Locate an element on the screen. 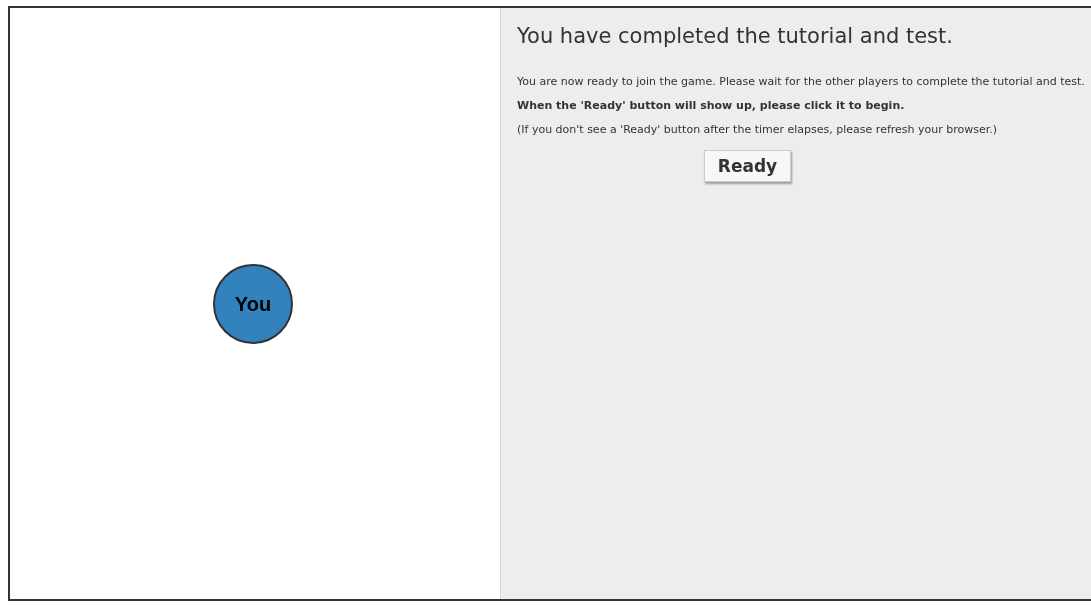  instruction-text: You are now ready to join the game. Please wait for the other players to complete the tutorial and test. is located at coordinates (801, 82).